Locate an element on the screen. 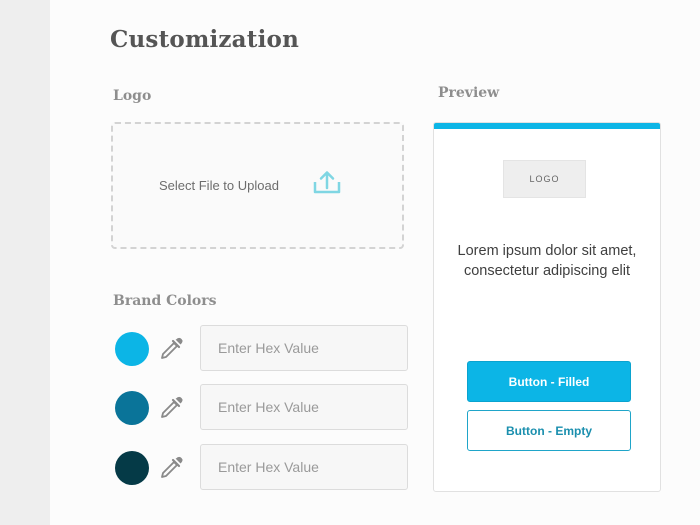 The image size is (700, 525). upload-icon is located at coordinates (327, 182).